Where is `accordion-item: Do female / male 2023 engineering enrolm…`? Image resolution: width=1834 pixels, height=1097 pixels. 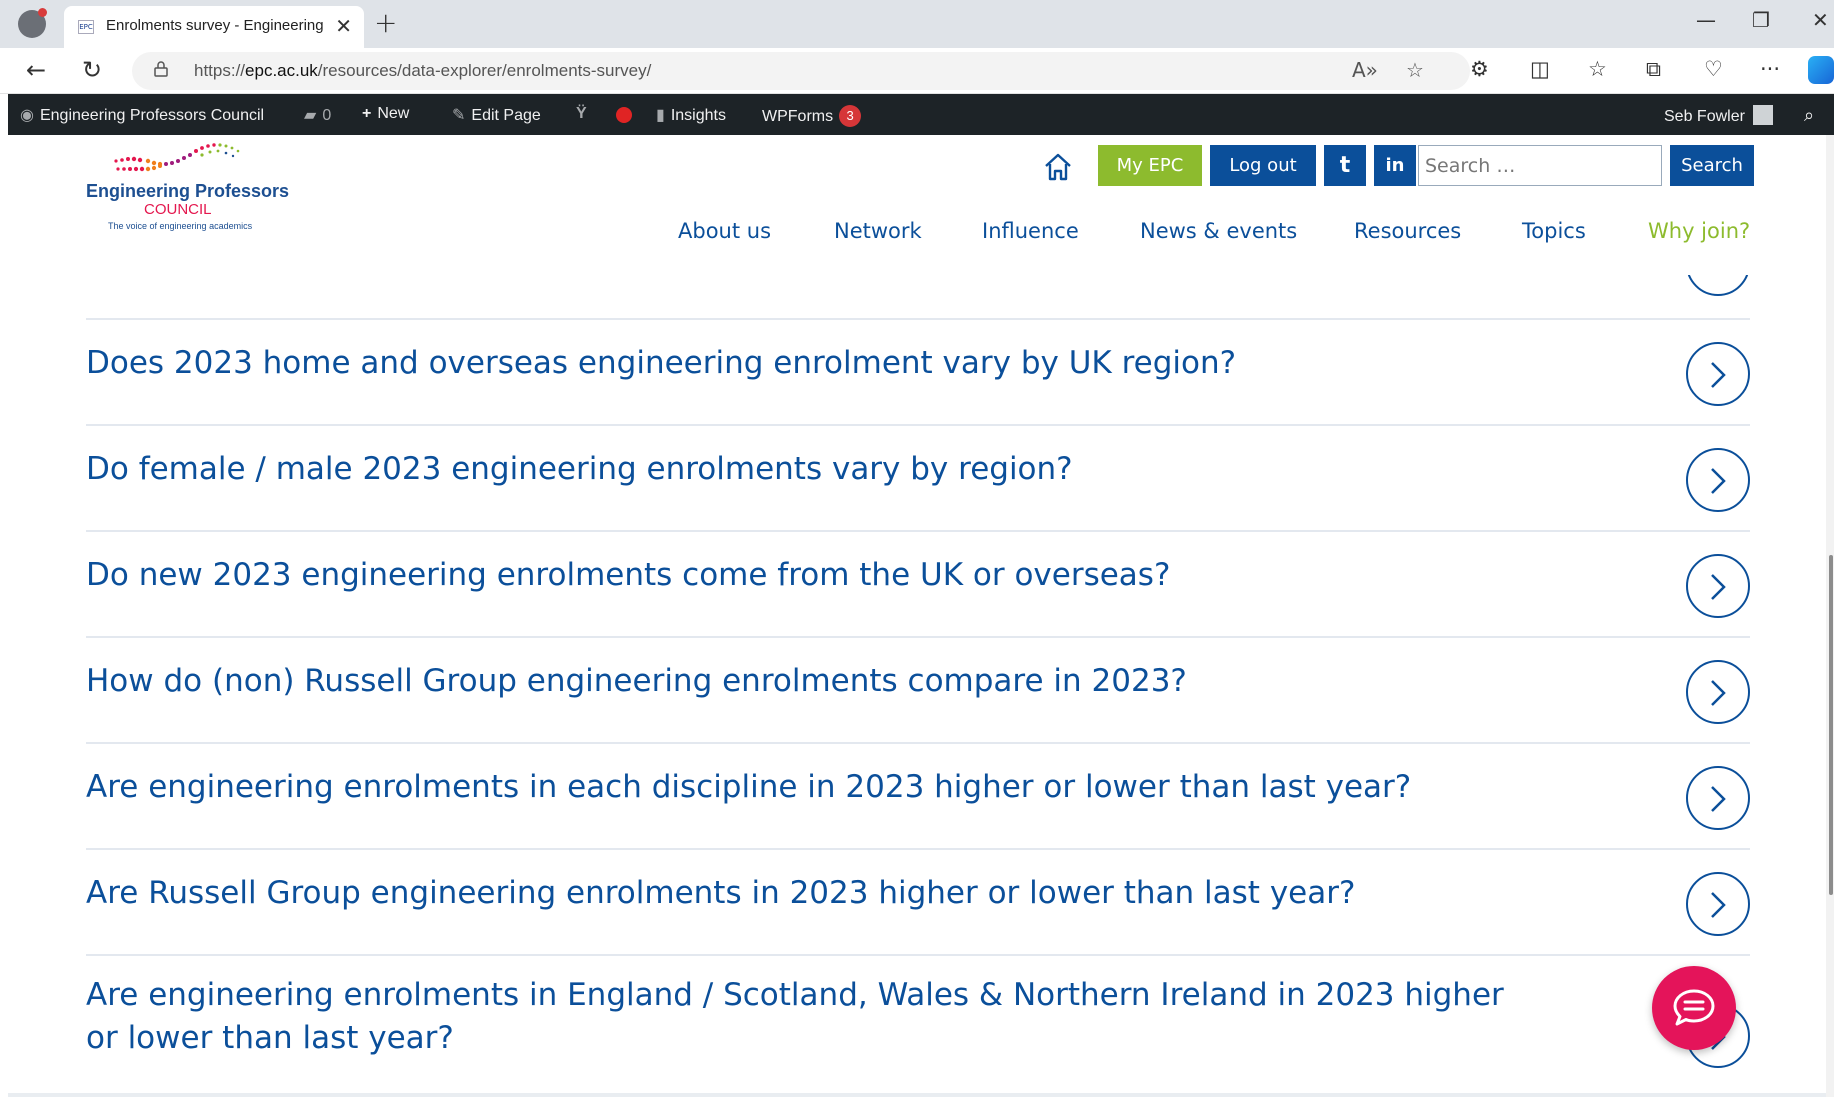 accordion-item: Do female / male 2023 engineering enrolm… is located at coordinates (918, 477).